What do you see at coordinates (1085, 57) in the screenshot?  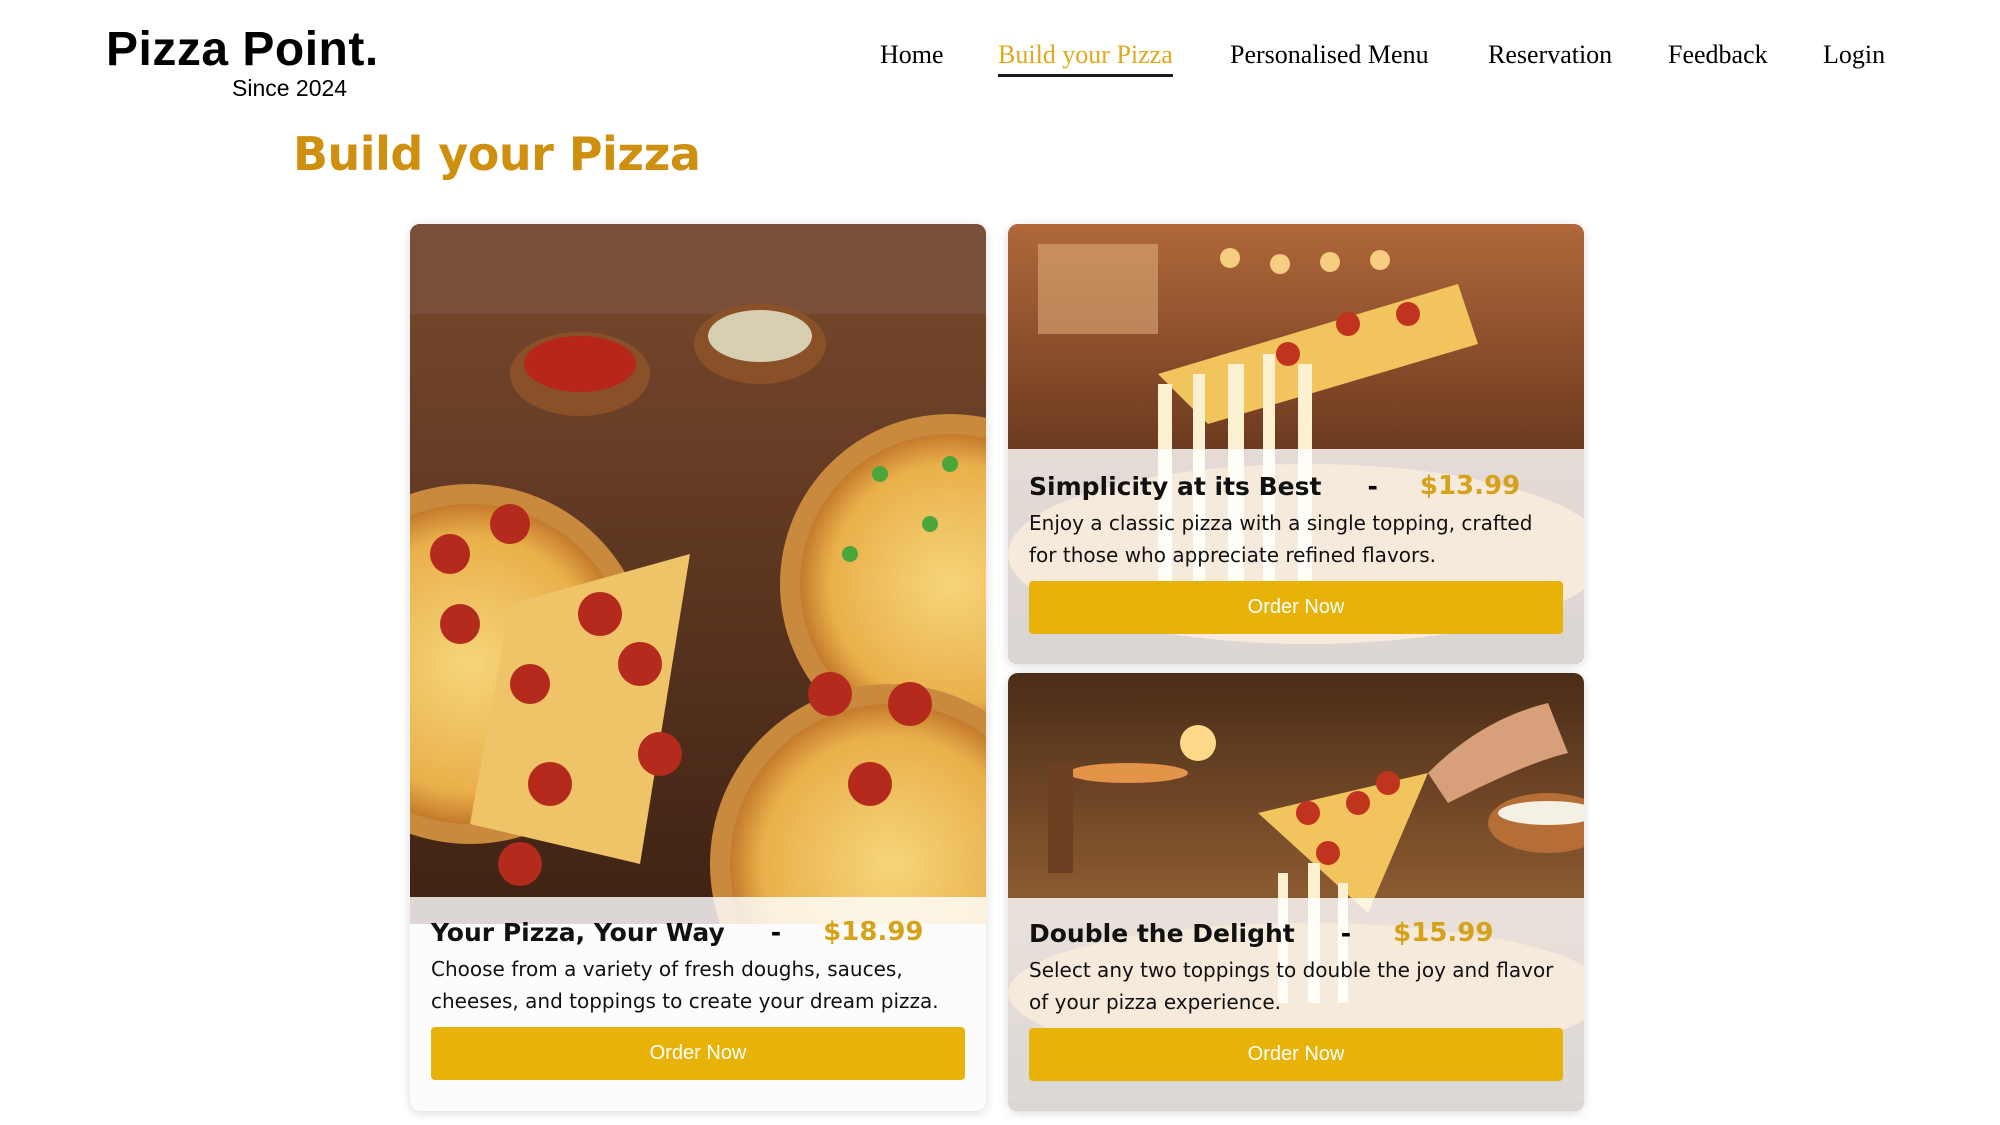 I see `nav-build-your-pizza: Build your Pizza` at bounding box center [1085, 57].